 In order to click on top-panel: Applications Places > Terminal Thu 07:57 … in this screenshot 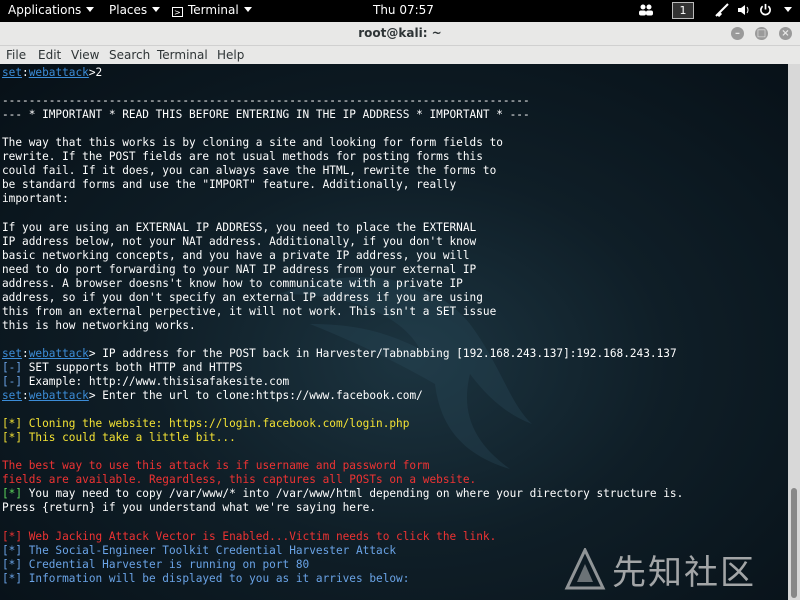, I will do `click(400, 11)`.